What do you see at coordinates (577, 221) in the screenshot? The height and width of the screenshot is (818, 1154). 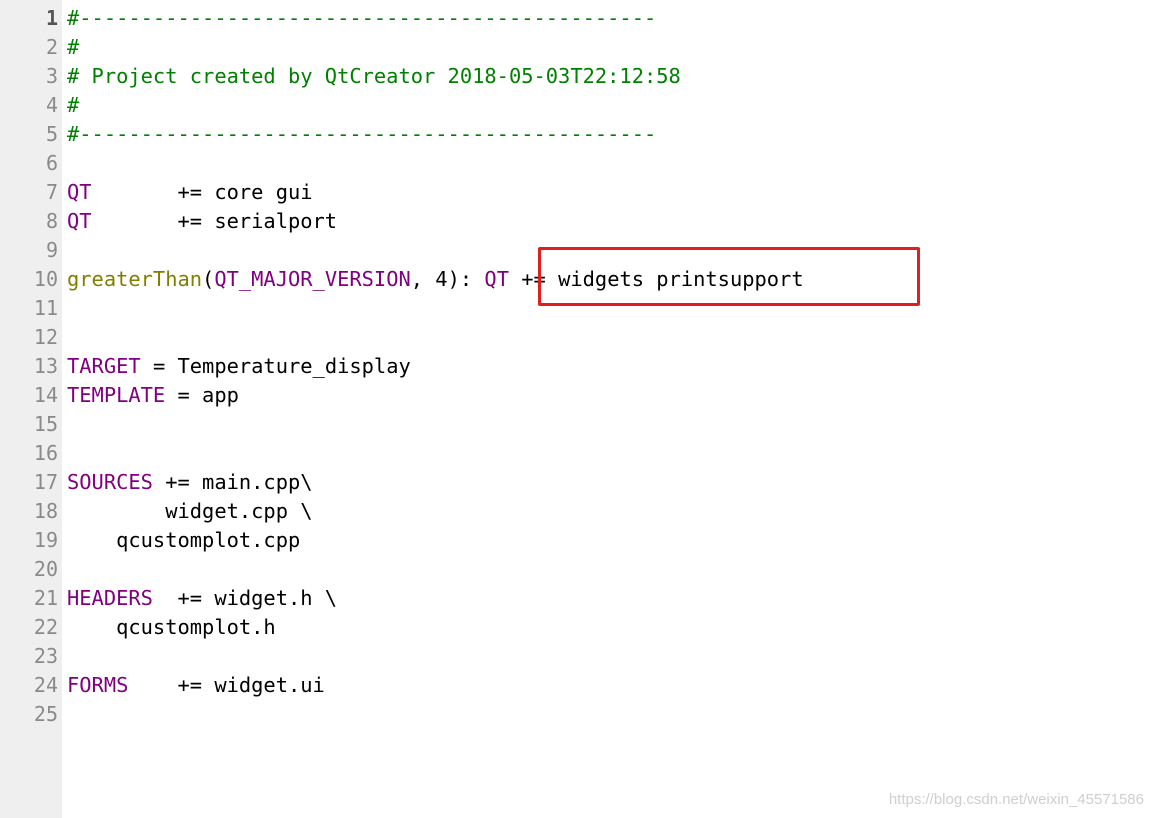 I see `code-line: 8 QT += serialport` at bounding box center [577, 221].